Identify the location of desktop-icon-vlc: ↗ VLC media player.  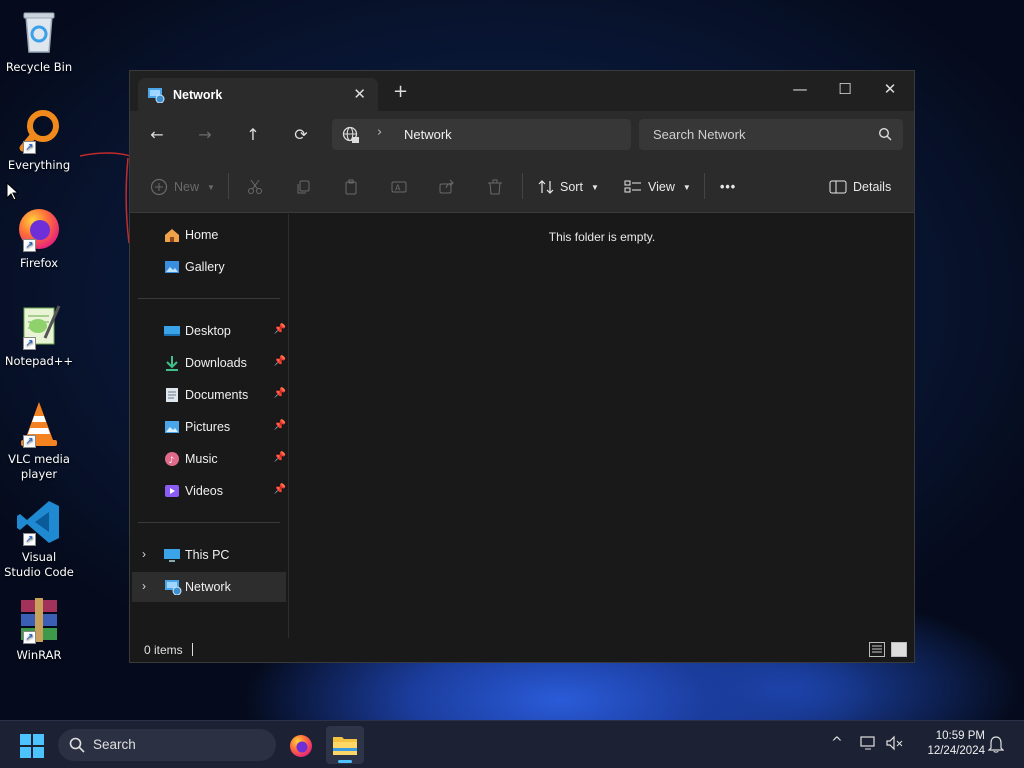
(39, 441).